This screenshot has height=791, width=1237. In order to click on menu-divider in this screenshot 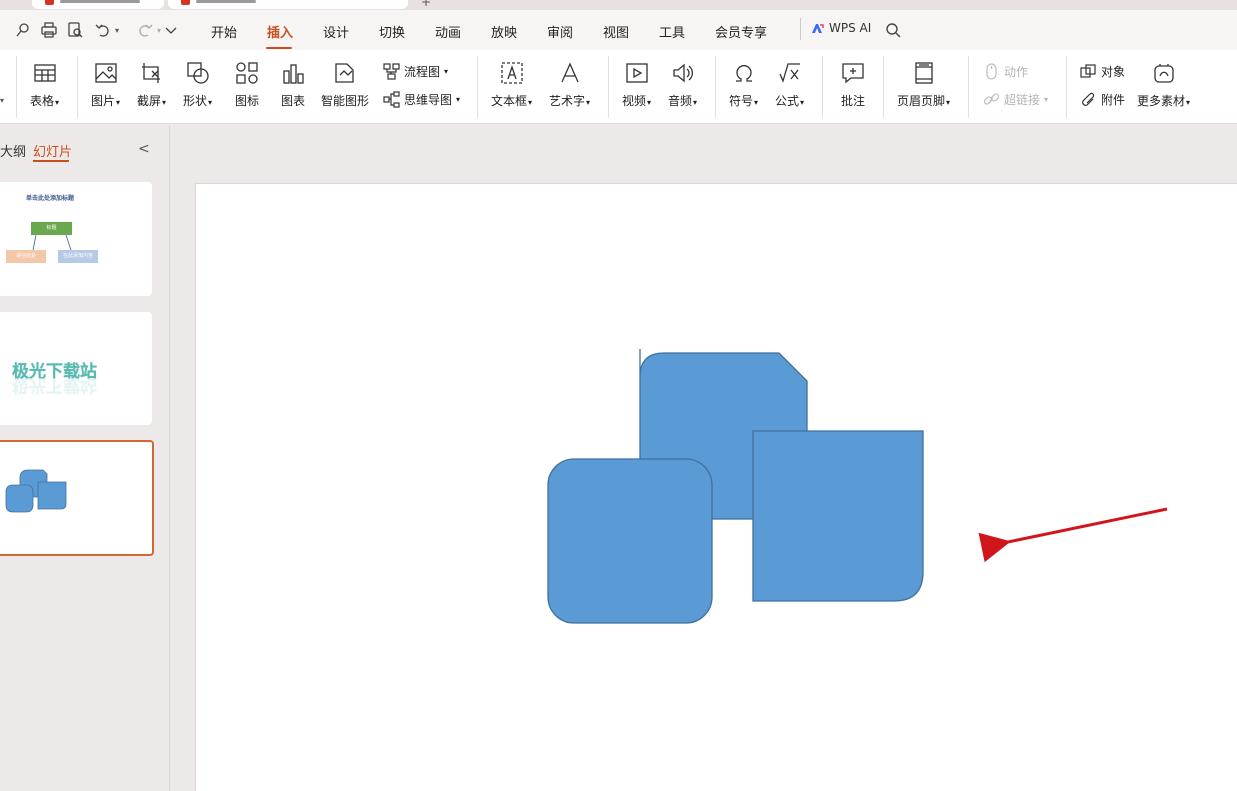, I will do `click(800, 29)`.